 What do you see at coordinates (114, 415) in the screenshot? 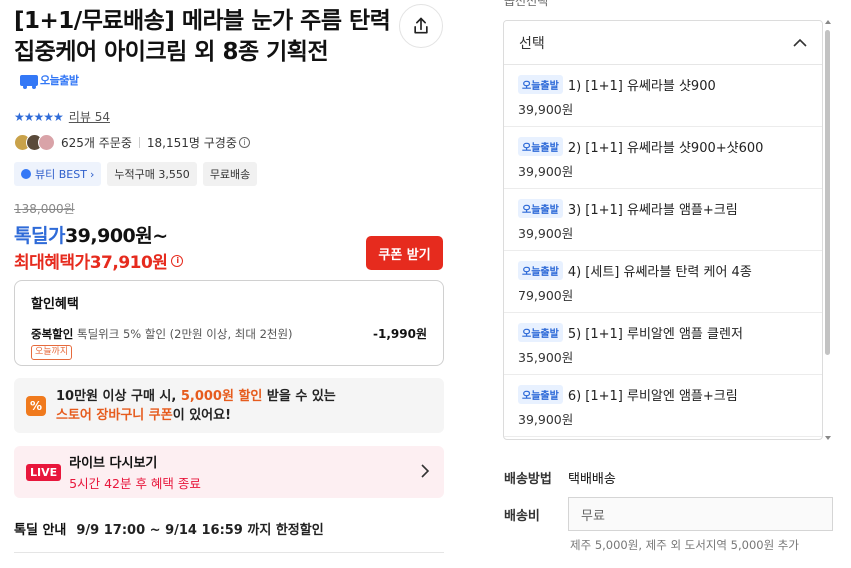
I see `promo-highlight: 스토어 장바구니 쿠폰` at bounding box center [114, 415].